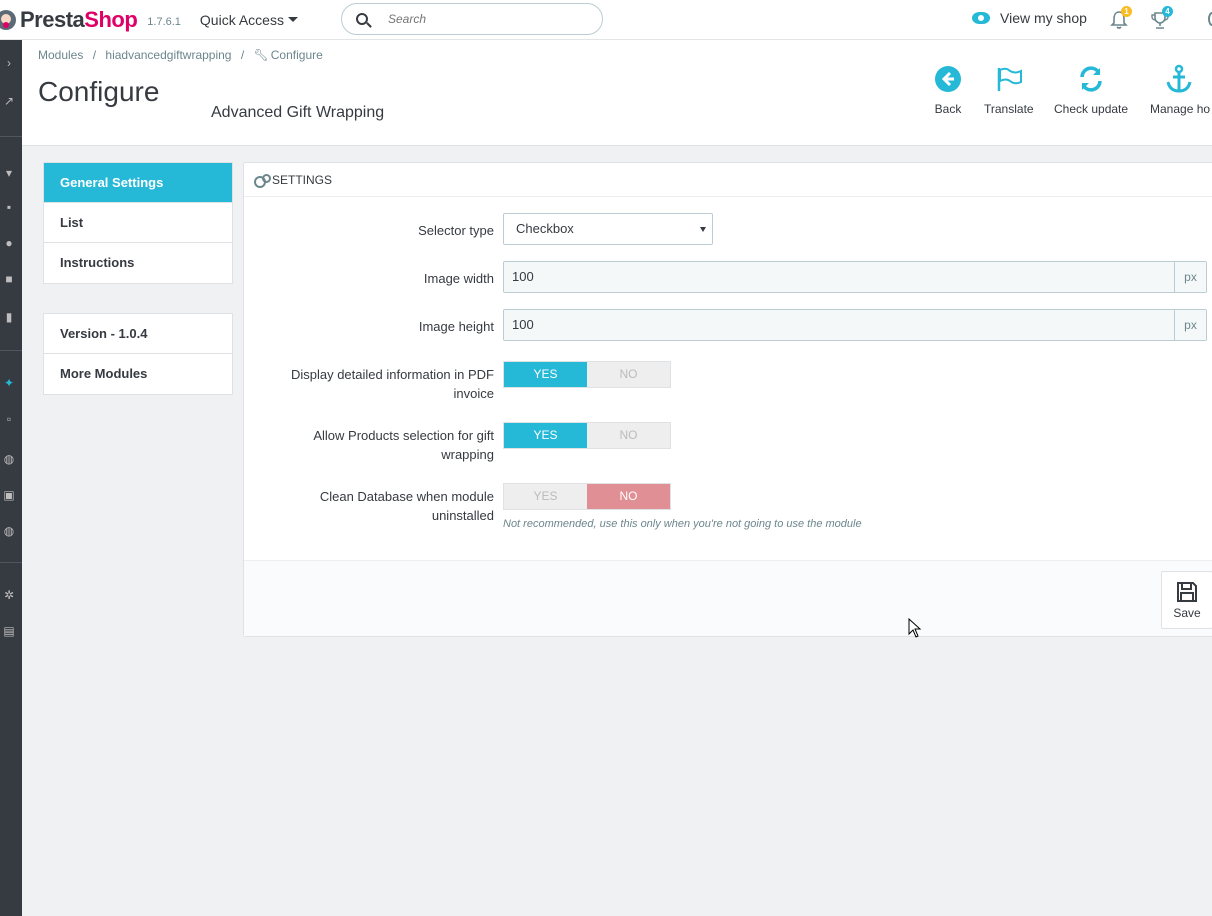 The height and width of the screenshot is (916, 1212). What do you see at coordinates (839, 325) in the screenshot?
I see `image-height-input: 100` at bounding box center [839, 325].